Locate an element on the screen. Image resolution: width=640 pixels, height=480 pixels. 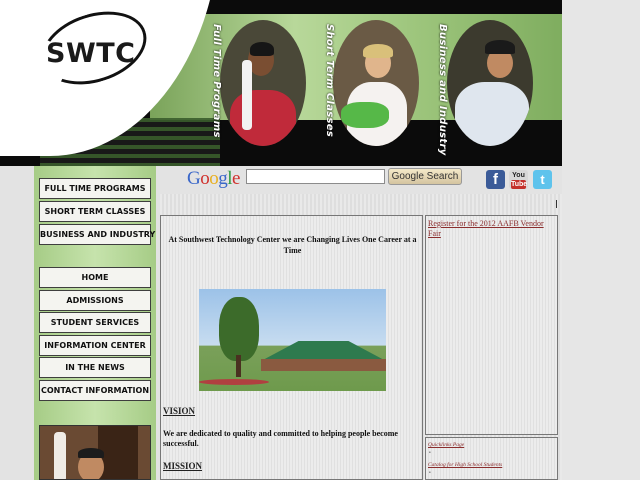
google-logo: Google is located at coordinates (213, 178).